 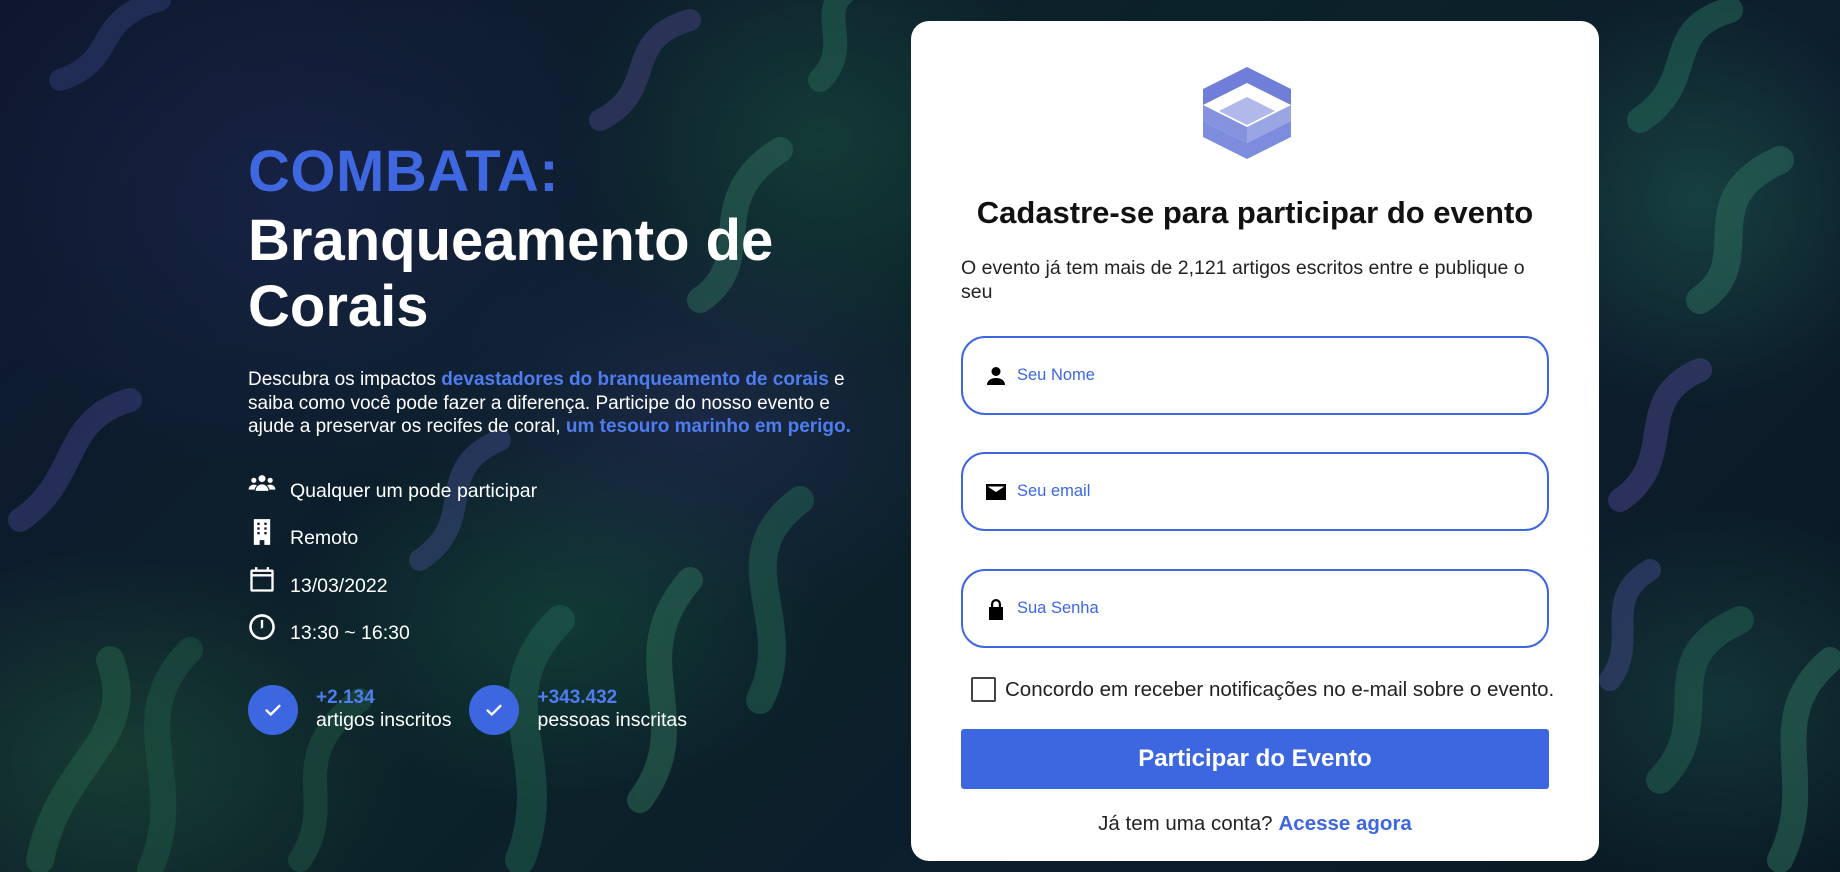 What do you see at coordinates (996, 492) in the screenshot?
I see `mail-icon` at bounding box center [996, 492].